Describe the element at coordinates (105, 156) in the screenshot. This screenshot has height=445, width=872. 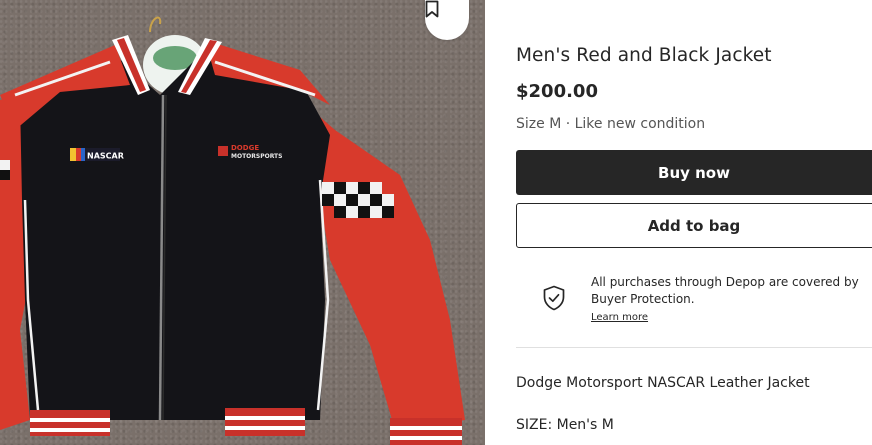
I see `svg-text: NASCAR` at that location.